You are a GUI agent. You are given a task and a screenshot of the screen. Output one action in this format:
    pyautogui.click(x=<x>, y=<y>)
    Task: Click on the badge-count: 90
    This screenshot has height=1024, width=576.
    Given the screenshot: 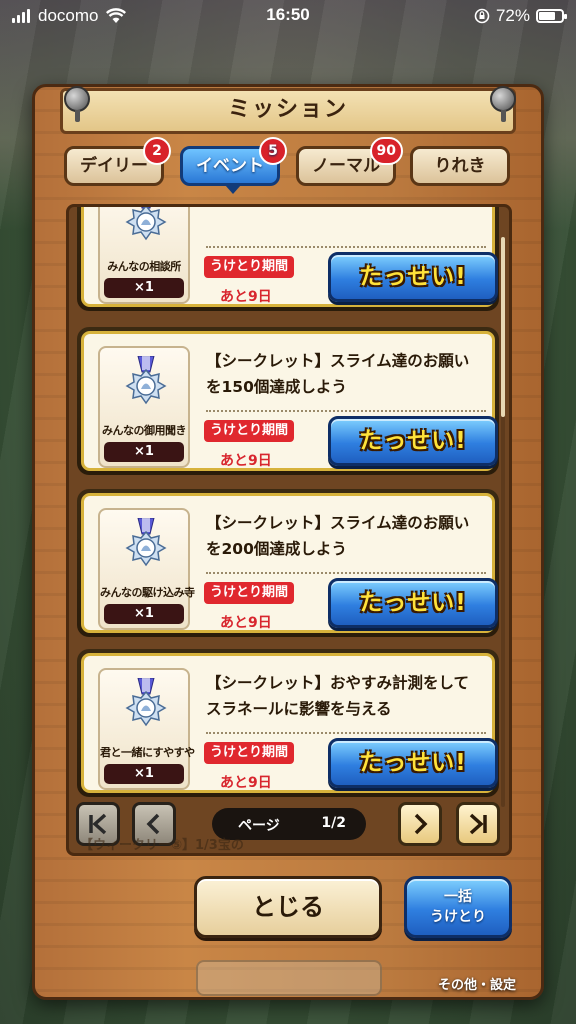 What is the action you would take?
    pyautogui.click(x=386, y=151)
    